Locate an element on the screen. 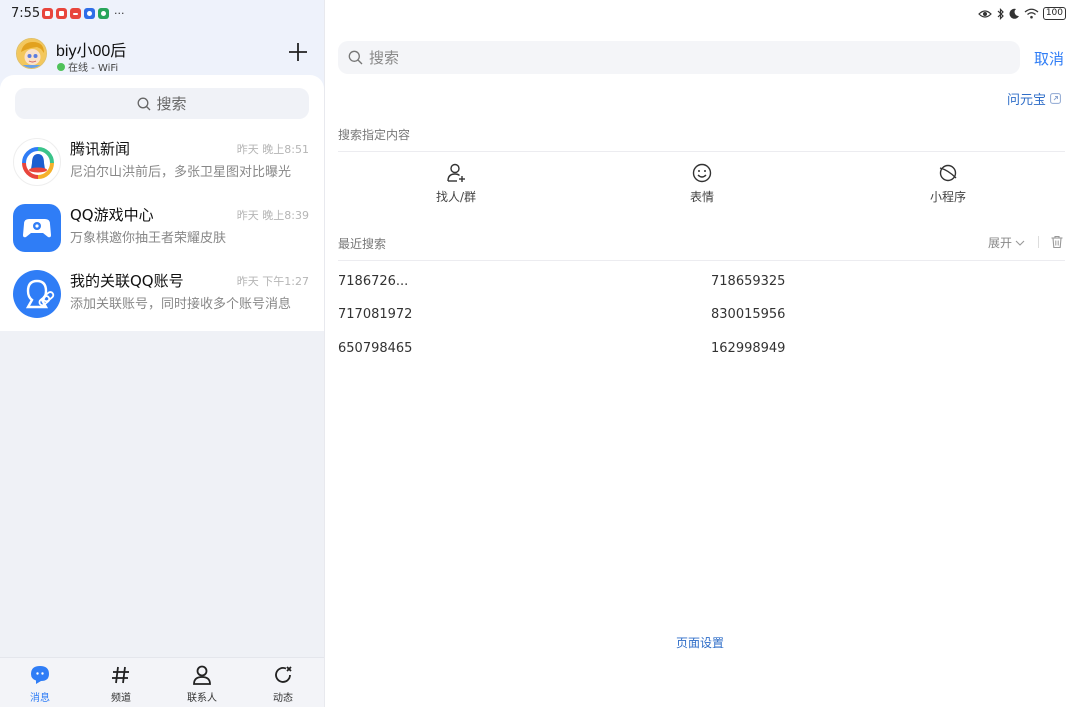 This screenshot has height=707, width=1080. more-notifications-icon: ··· is located at coordinates (119, 13).